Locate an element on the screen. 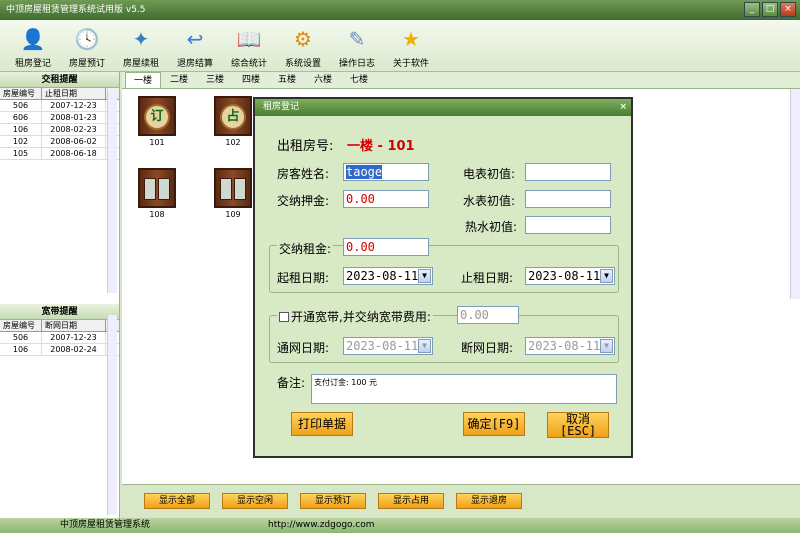 The height and width of the screenshot is (533, 800). filter-button-1: 显示空闲 is located at coordinates (255, 501).